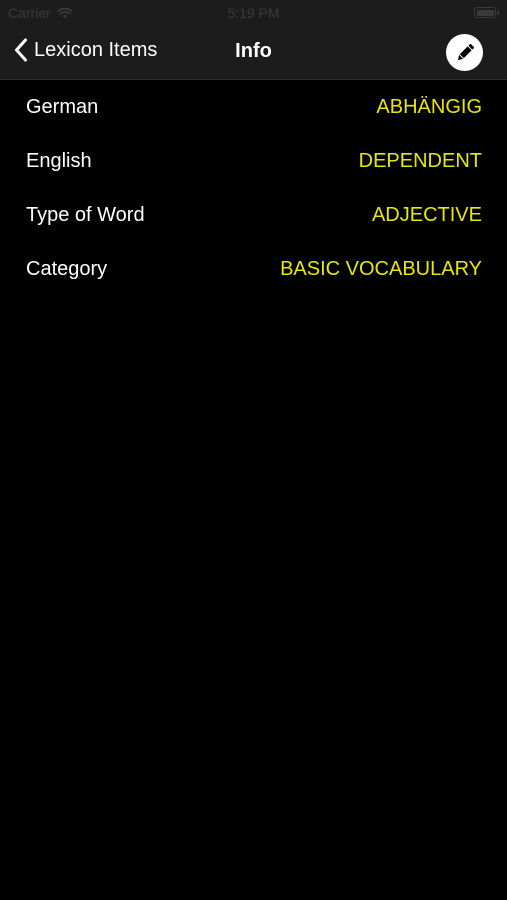 The width and height of the screenshot is (507, 900). Describe the element at coordinates (420, 160) in the screenshot. I see `row-value: DEPENDENT` at that location.